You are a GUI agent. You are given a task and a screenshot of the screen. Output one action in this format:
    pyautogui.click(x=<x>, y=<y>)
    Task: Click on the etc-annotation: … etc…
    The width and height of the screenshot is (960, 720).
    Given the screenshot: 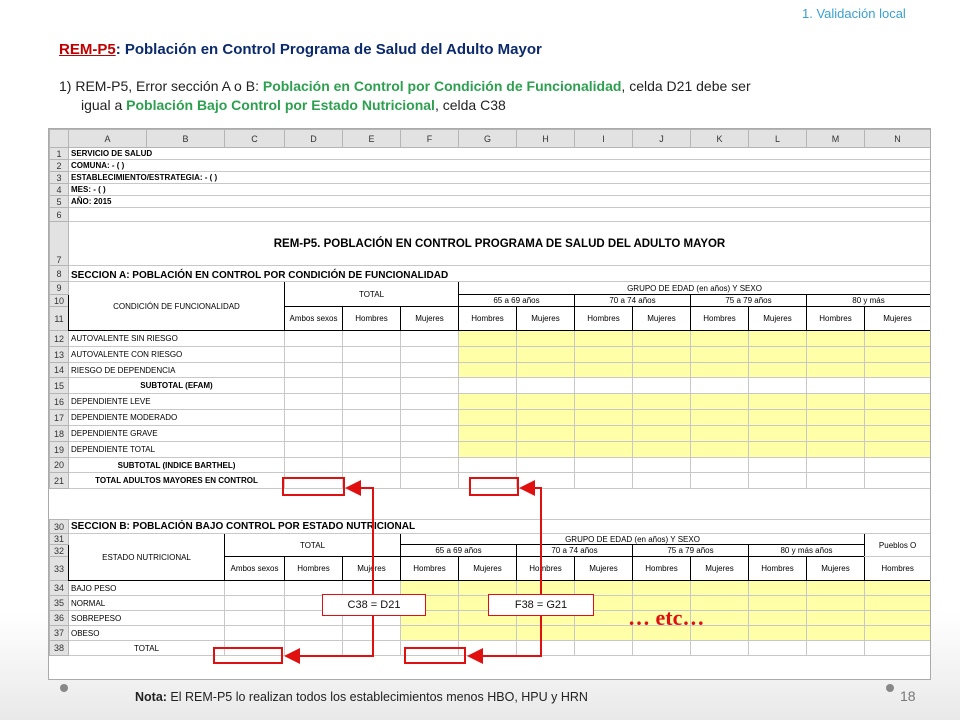 What is the action you would take?
    pyautogui.click(x=666, y=617)
    